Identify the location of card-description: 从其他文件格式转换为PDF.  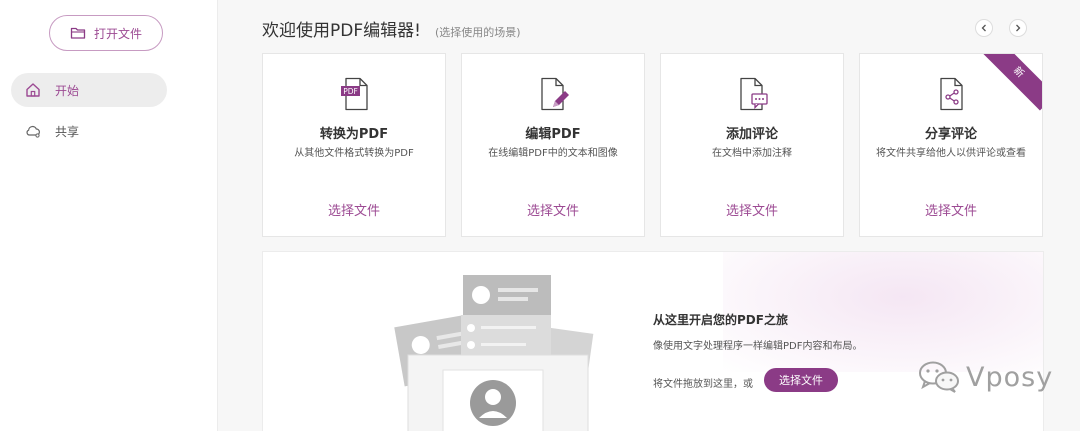
(354, 153).